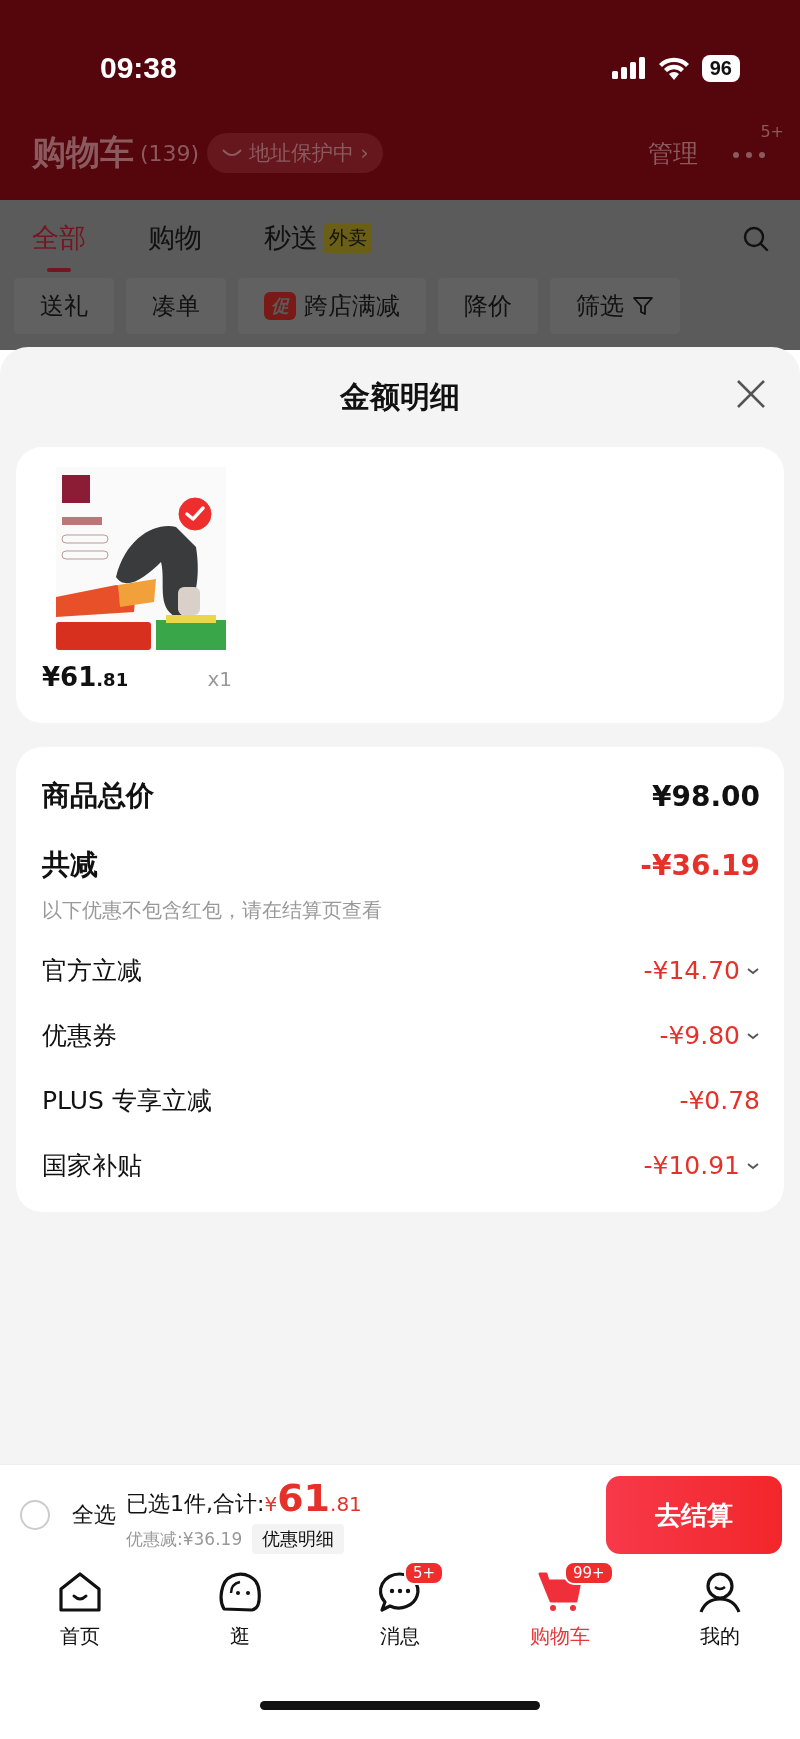 This screenshot has width=800, height=1739. I want to click on select-all-label: 全选, so click(94, 1515).